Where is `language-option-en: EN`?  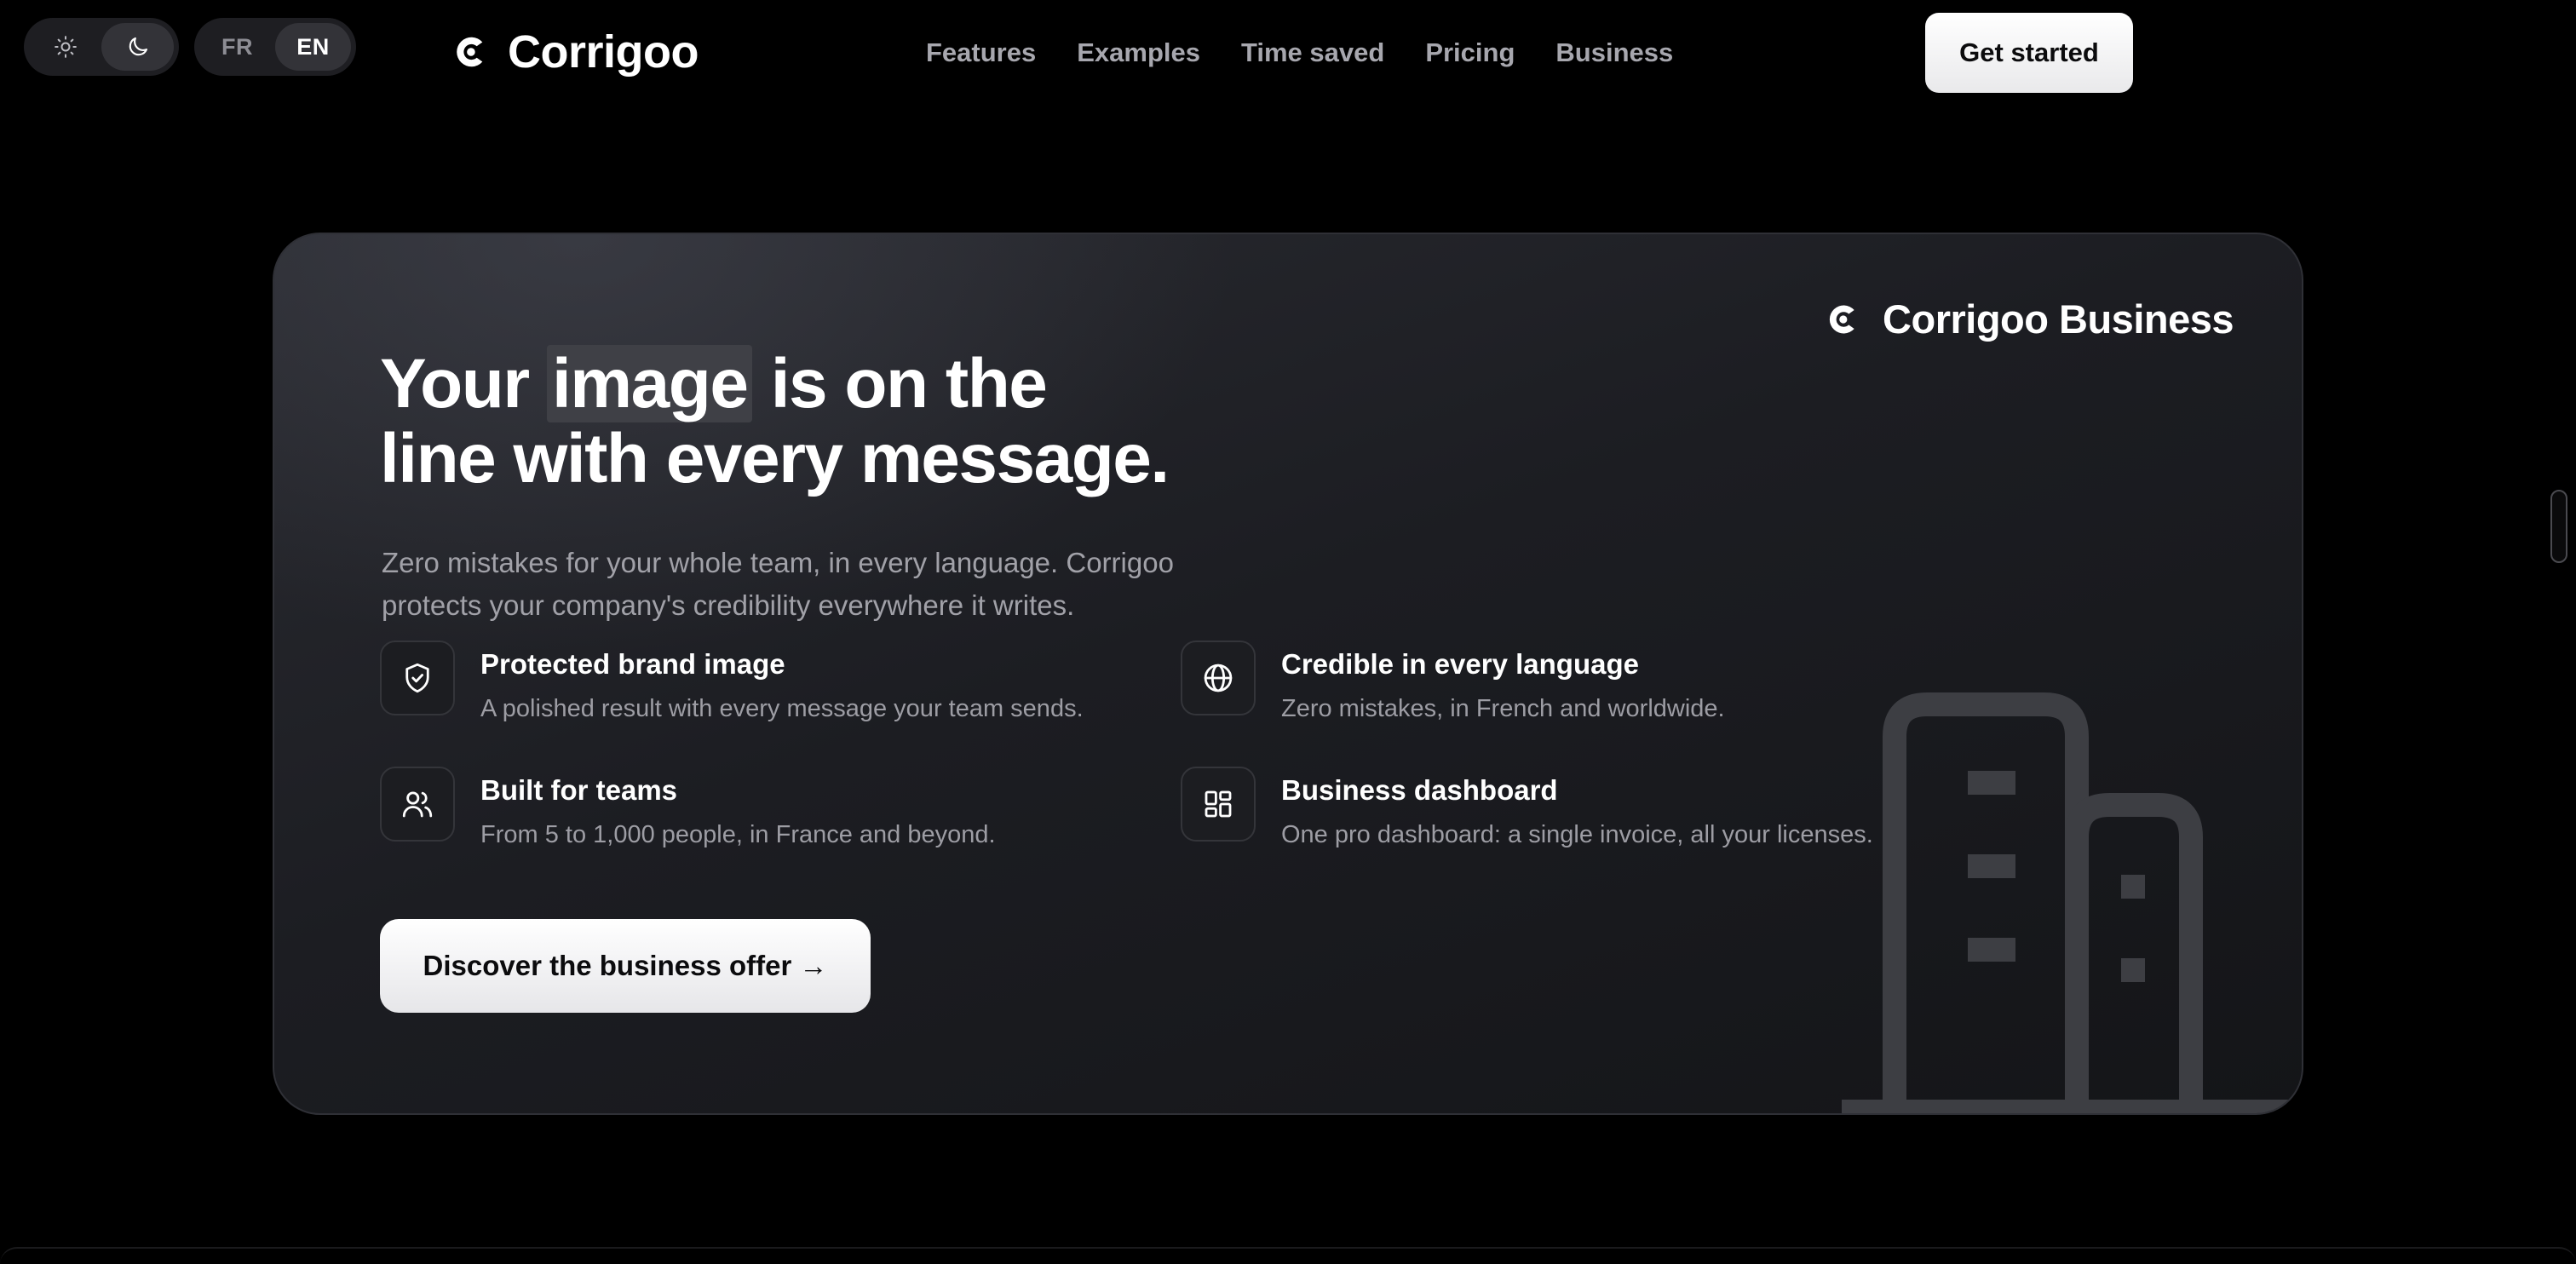 language-option-en: EN is located at coordinates (313, 47).